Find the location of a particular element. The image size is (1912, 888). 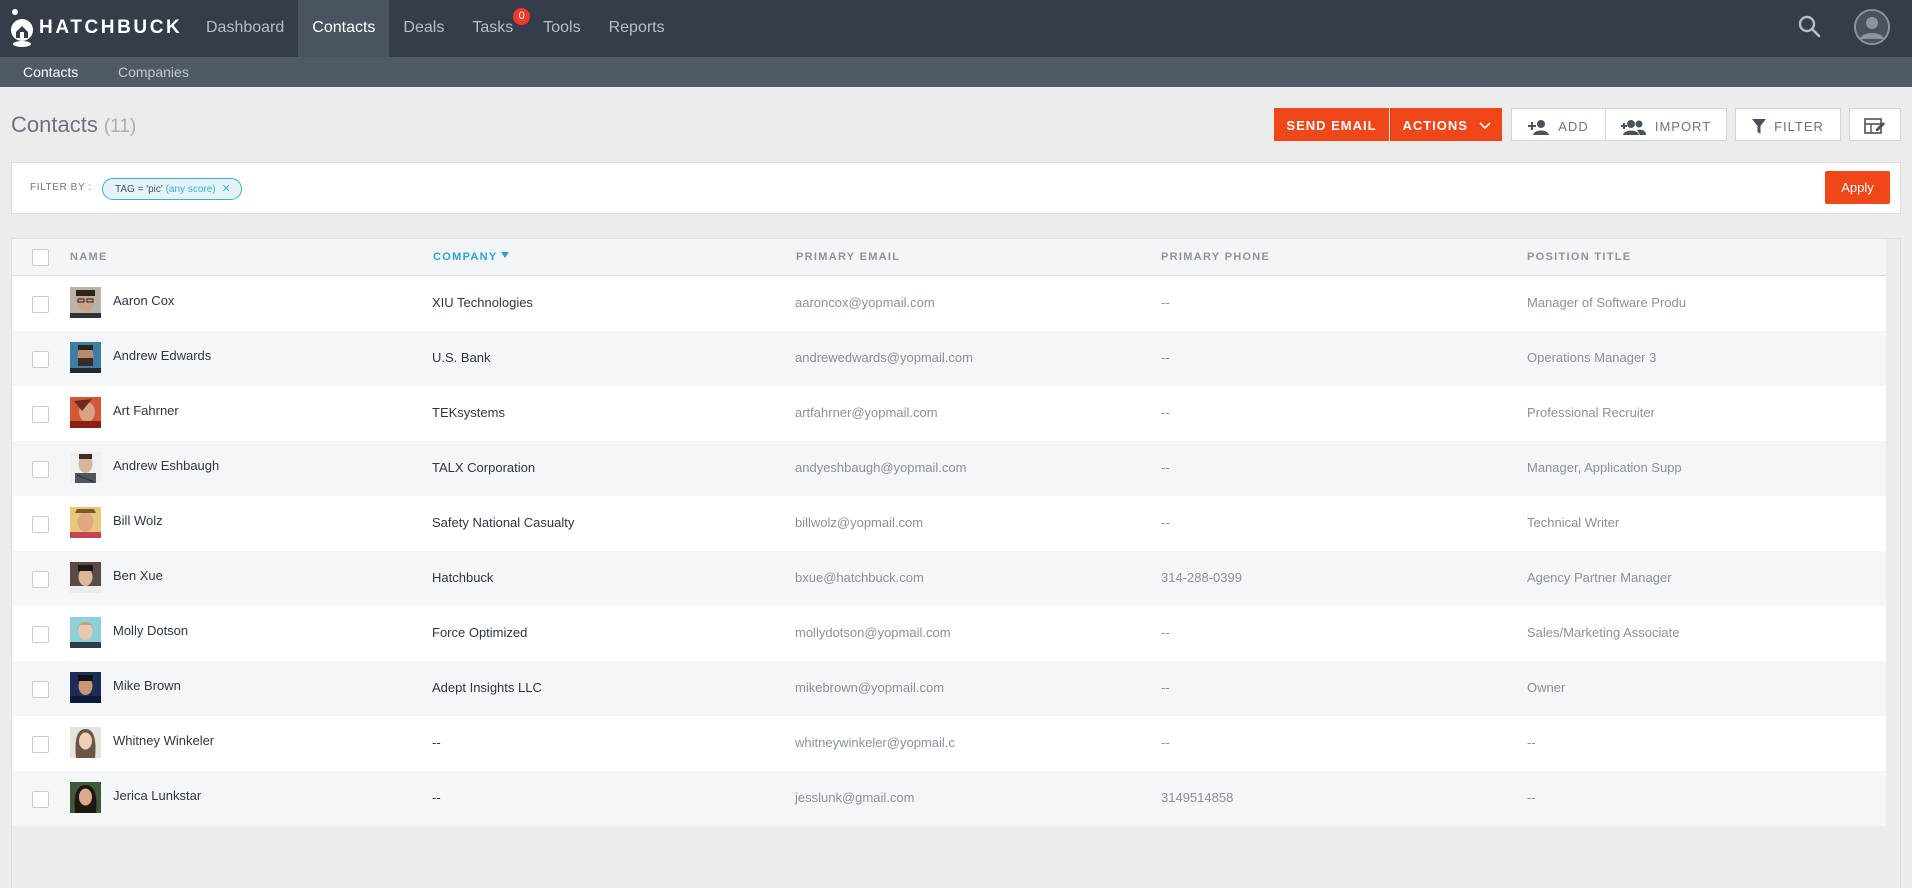

contact-name: Ben Xue is located at coordinates (138, 575).